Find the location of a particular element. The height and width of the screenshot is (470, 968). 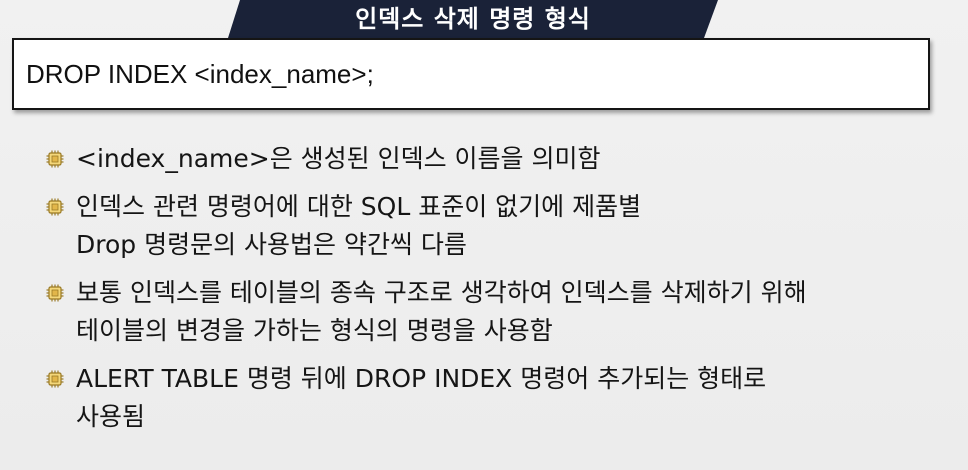

syntax-box: DROP INDEX <index_name>; is located at coordinates (471, 74).